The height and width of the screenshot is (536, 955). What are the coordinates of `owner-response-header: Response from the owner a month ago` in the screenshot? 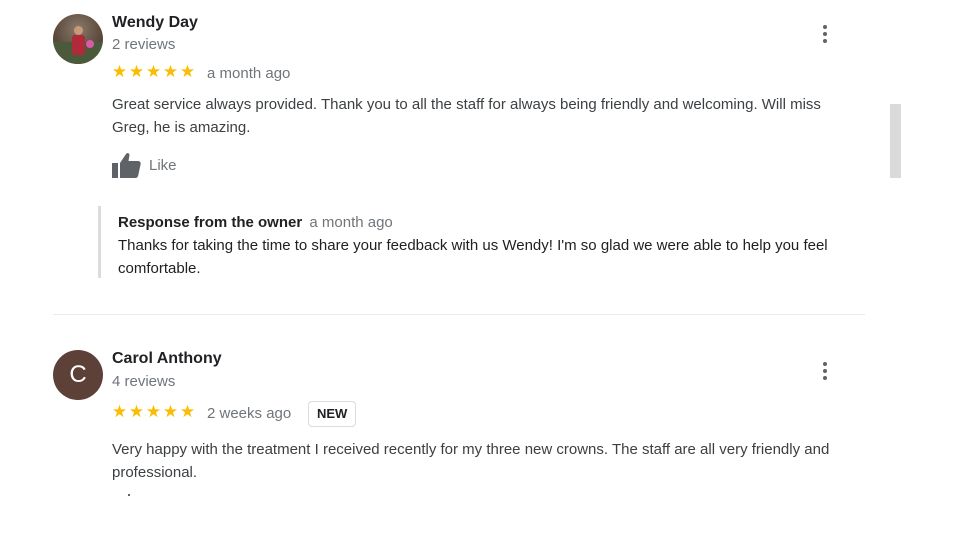 It's located at (255, 222).